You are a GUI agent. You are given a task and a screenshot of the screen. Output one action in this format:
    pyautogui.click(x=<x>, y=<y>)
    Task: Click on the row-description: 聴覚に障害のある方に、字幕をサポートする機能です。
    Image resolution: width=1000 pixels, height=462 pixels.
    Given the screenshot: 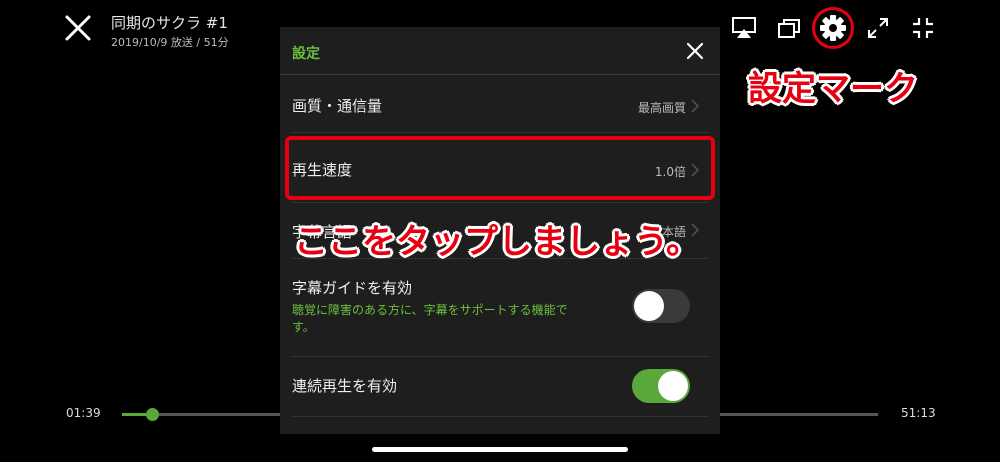 What is the action you would take?
    pyautogui.click(x=430, y=318)
    